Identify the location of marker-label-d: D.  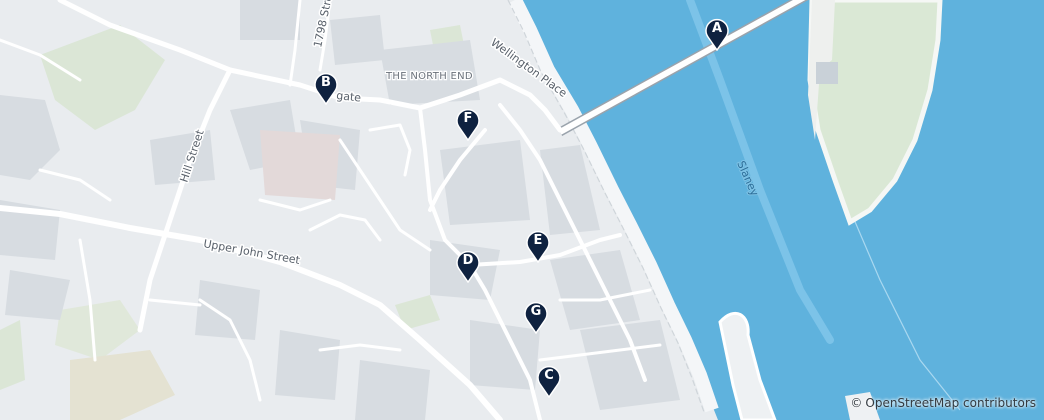
(468, 260).